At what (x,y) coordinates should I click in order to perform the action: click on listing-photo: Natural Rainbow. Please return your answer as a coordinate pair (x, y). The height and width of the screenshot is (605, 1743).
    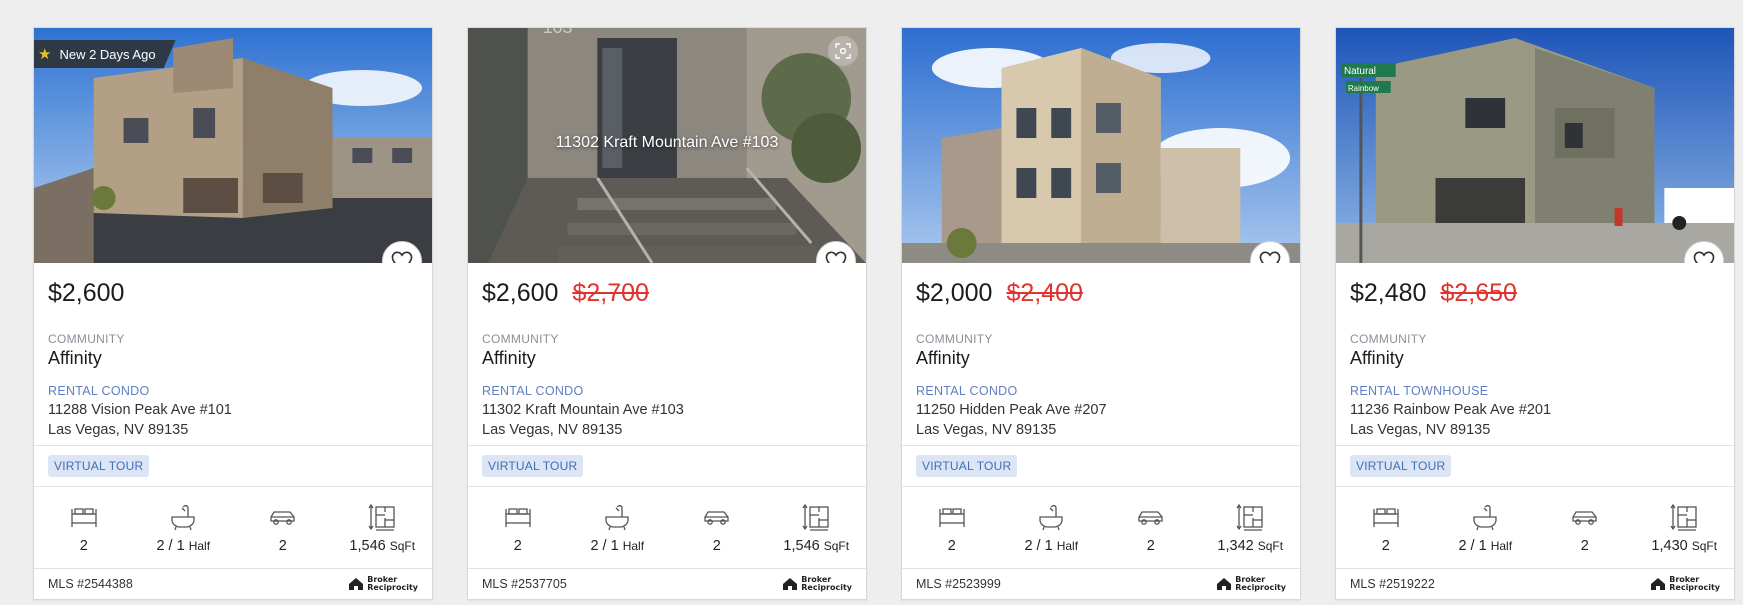
    Looking at the image, I should click on (1535, 145).